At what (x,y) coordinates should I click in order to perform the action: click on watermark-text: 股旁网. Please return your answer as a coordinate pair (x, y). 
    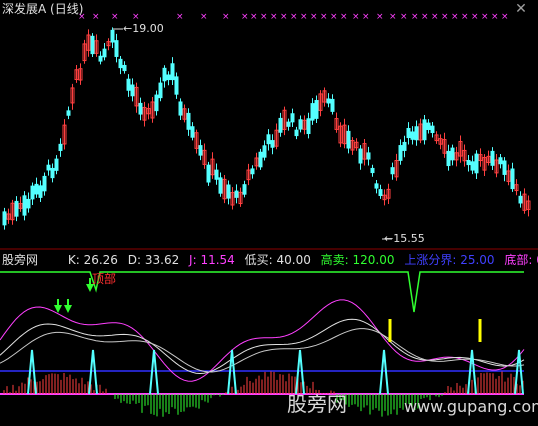
    Looking at the image, I should click on (317, 404).